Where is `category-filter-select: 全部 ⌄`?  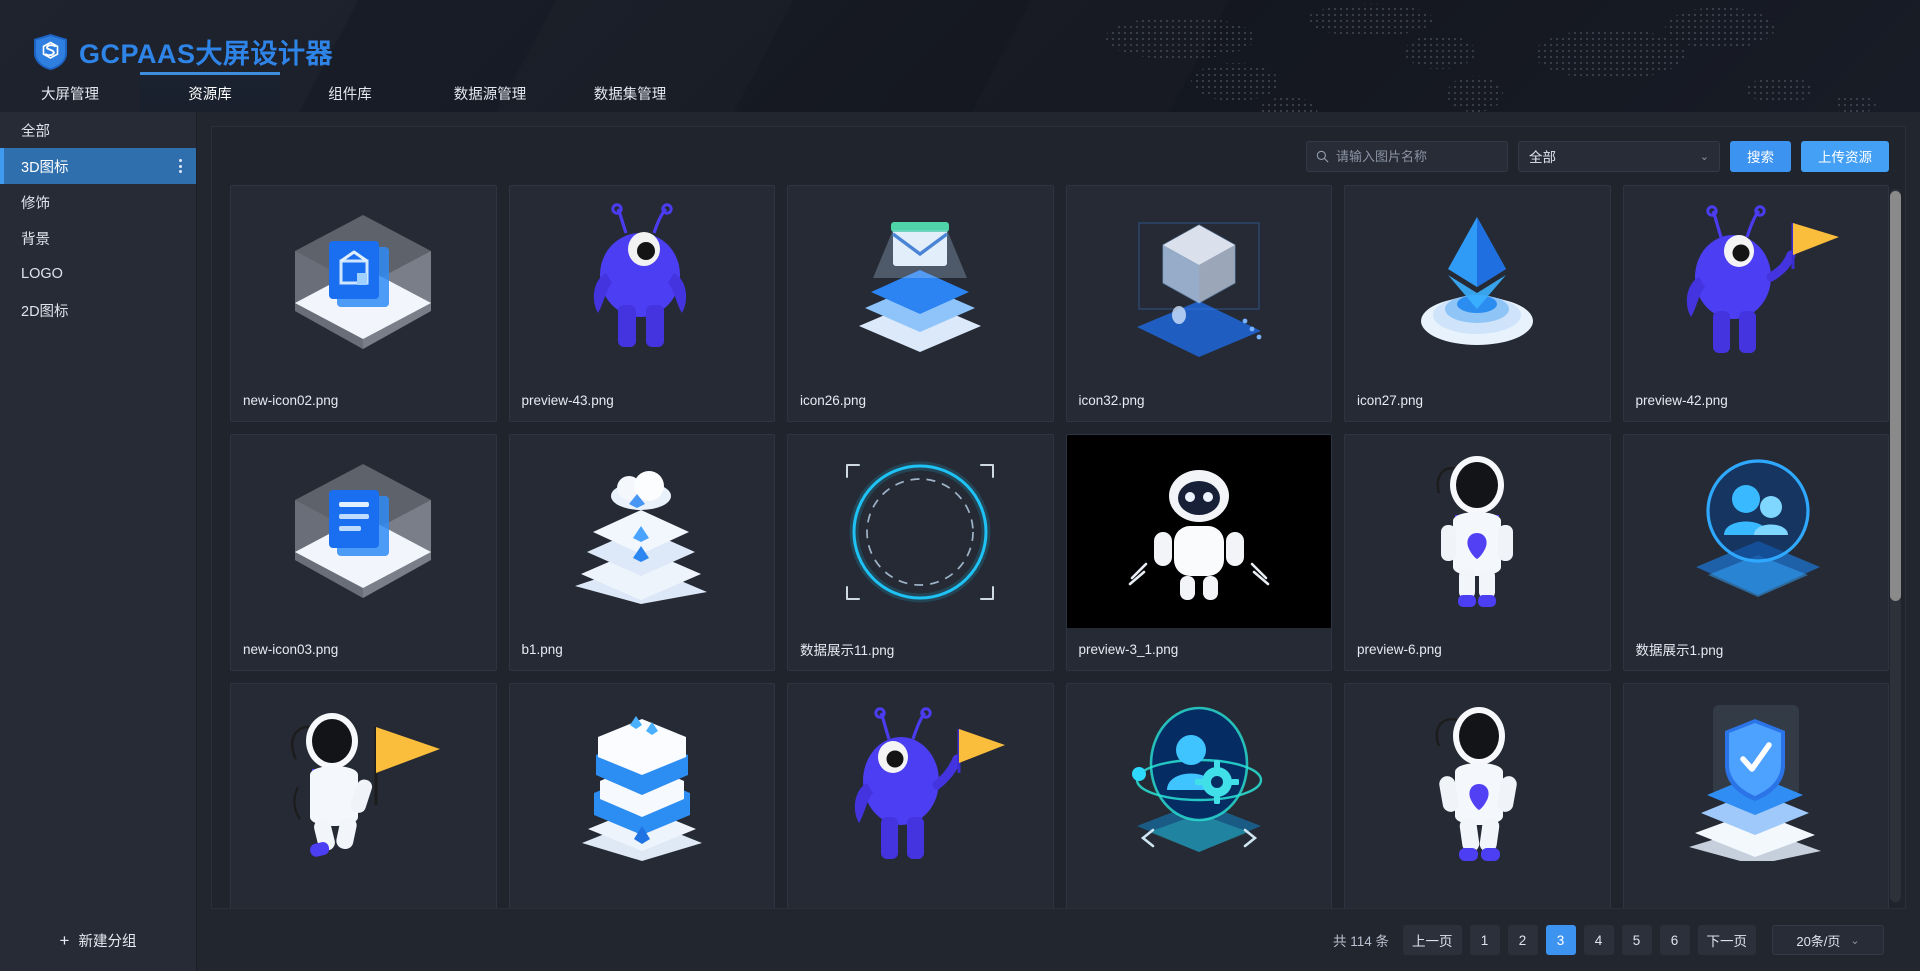 category-filter-select: 全部 ⌄ is located at coordinates (1619, 156).